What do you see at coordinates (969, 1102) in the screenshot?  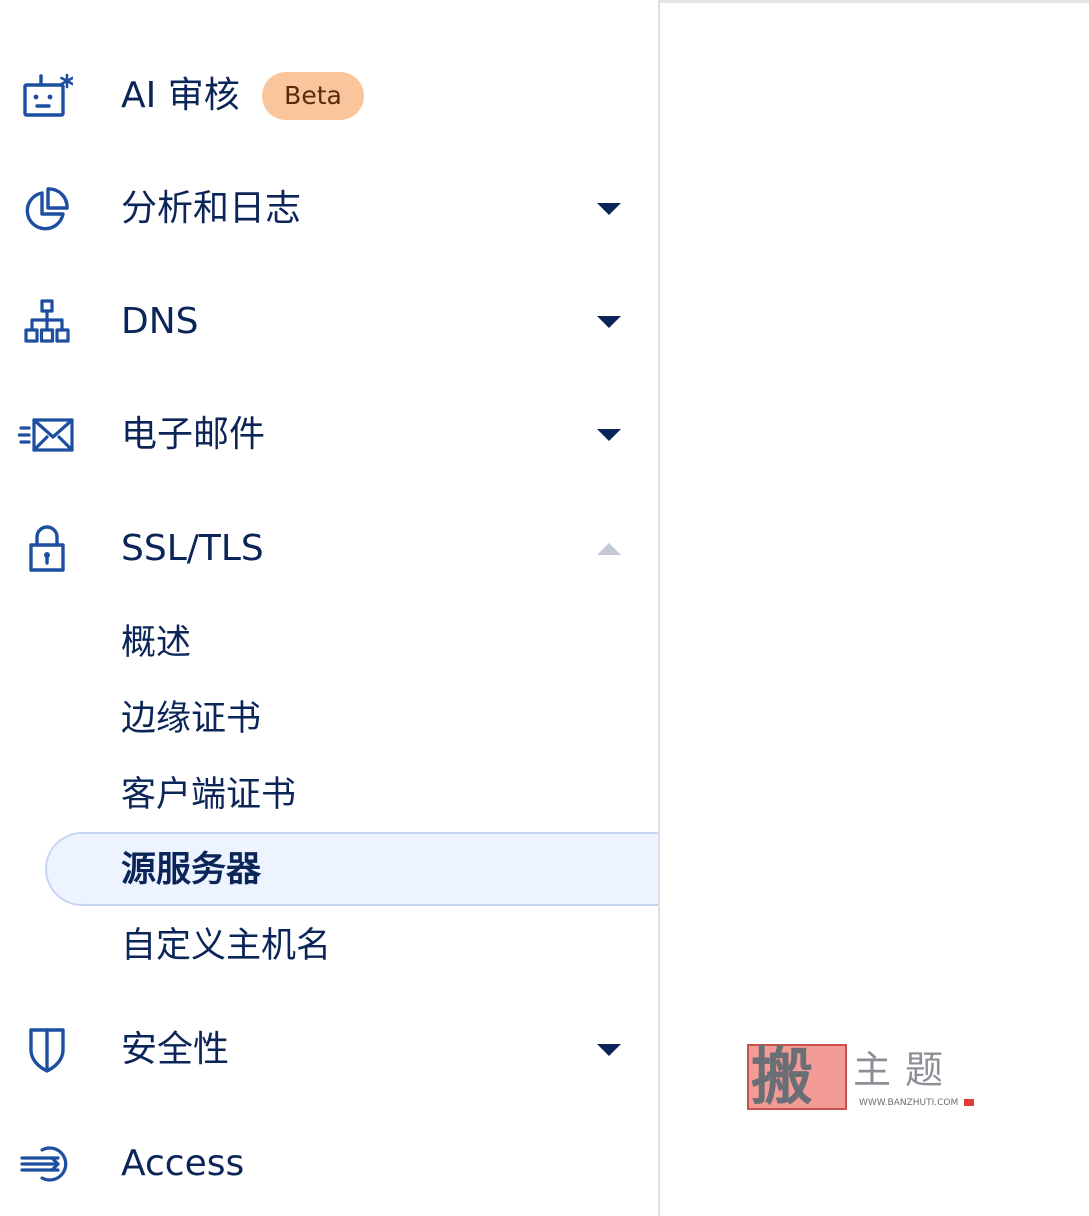 I see `watermark-dot` at bounding box center [969, 1102].